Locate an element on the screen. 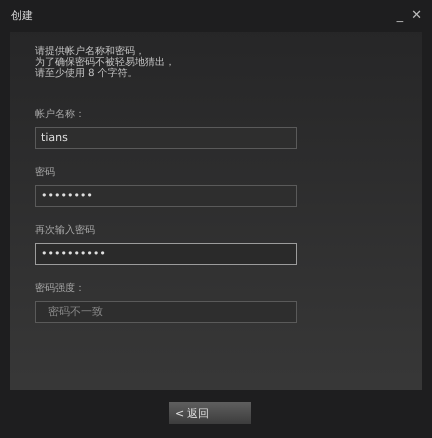 This screenshot has height=438, width=432. field-label: 帐户名称： is located at coordinates (60, 114).